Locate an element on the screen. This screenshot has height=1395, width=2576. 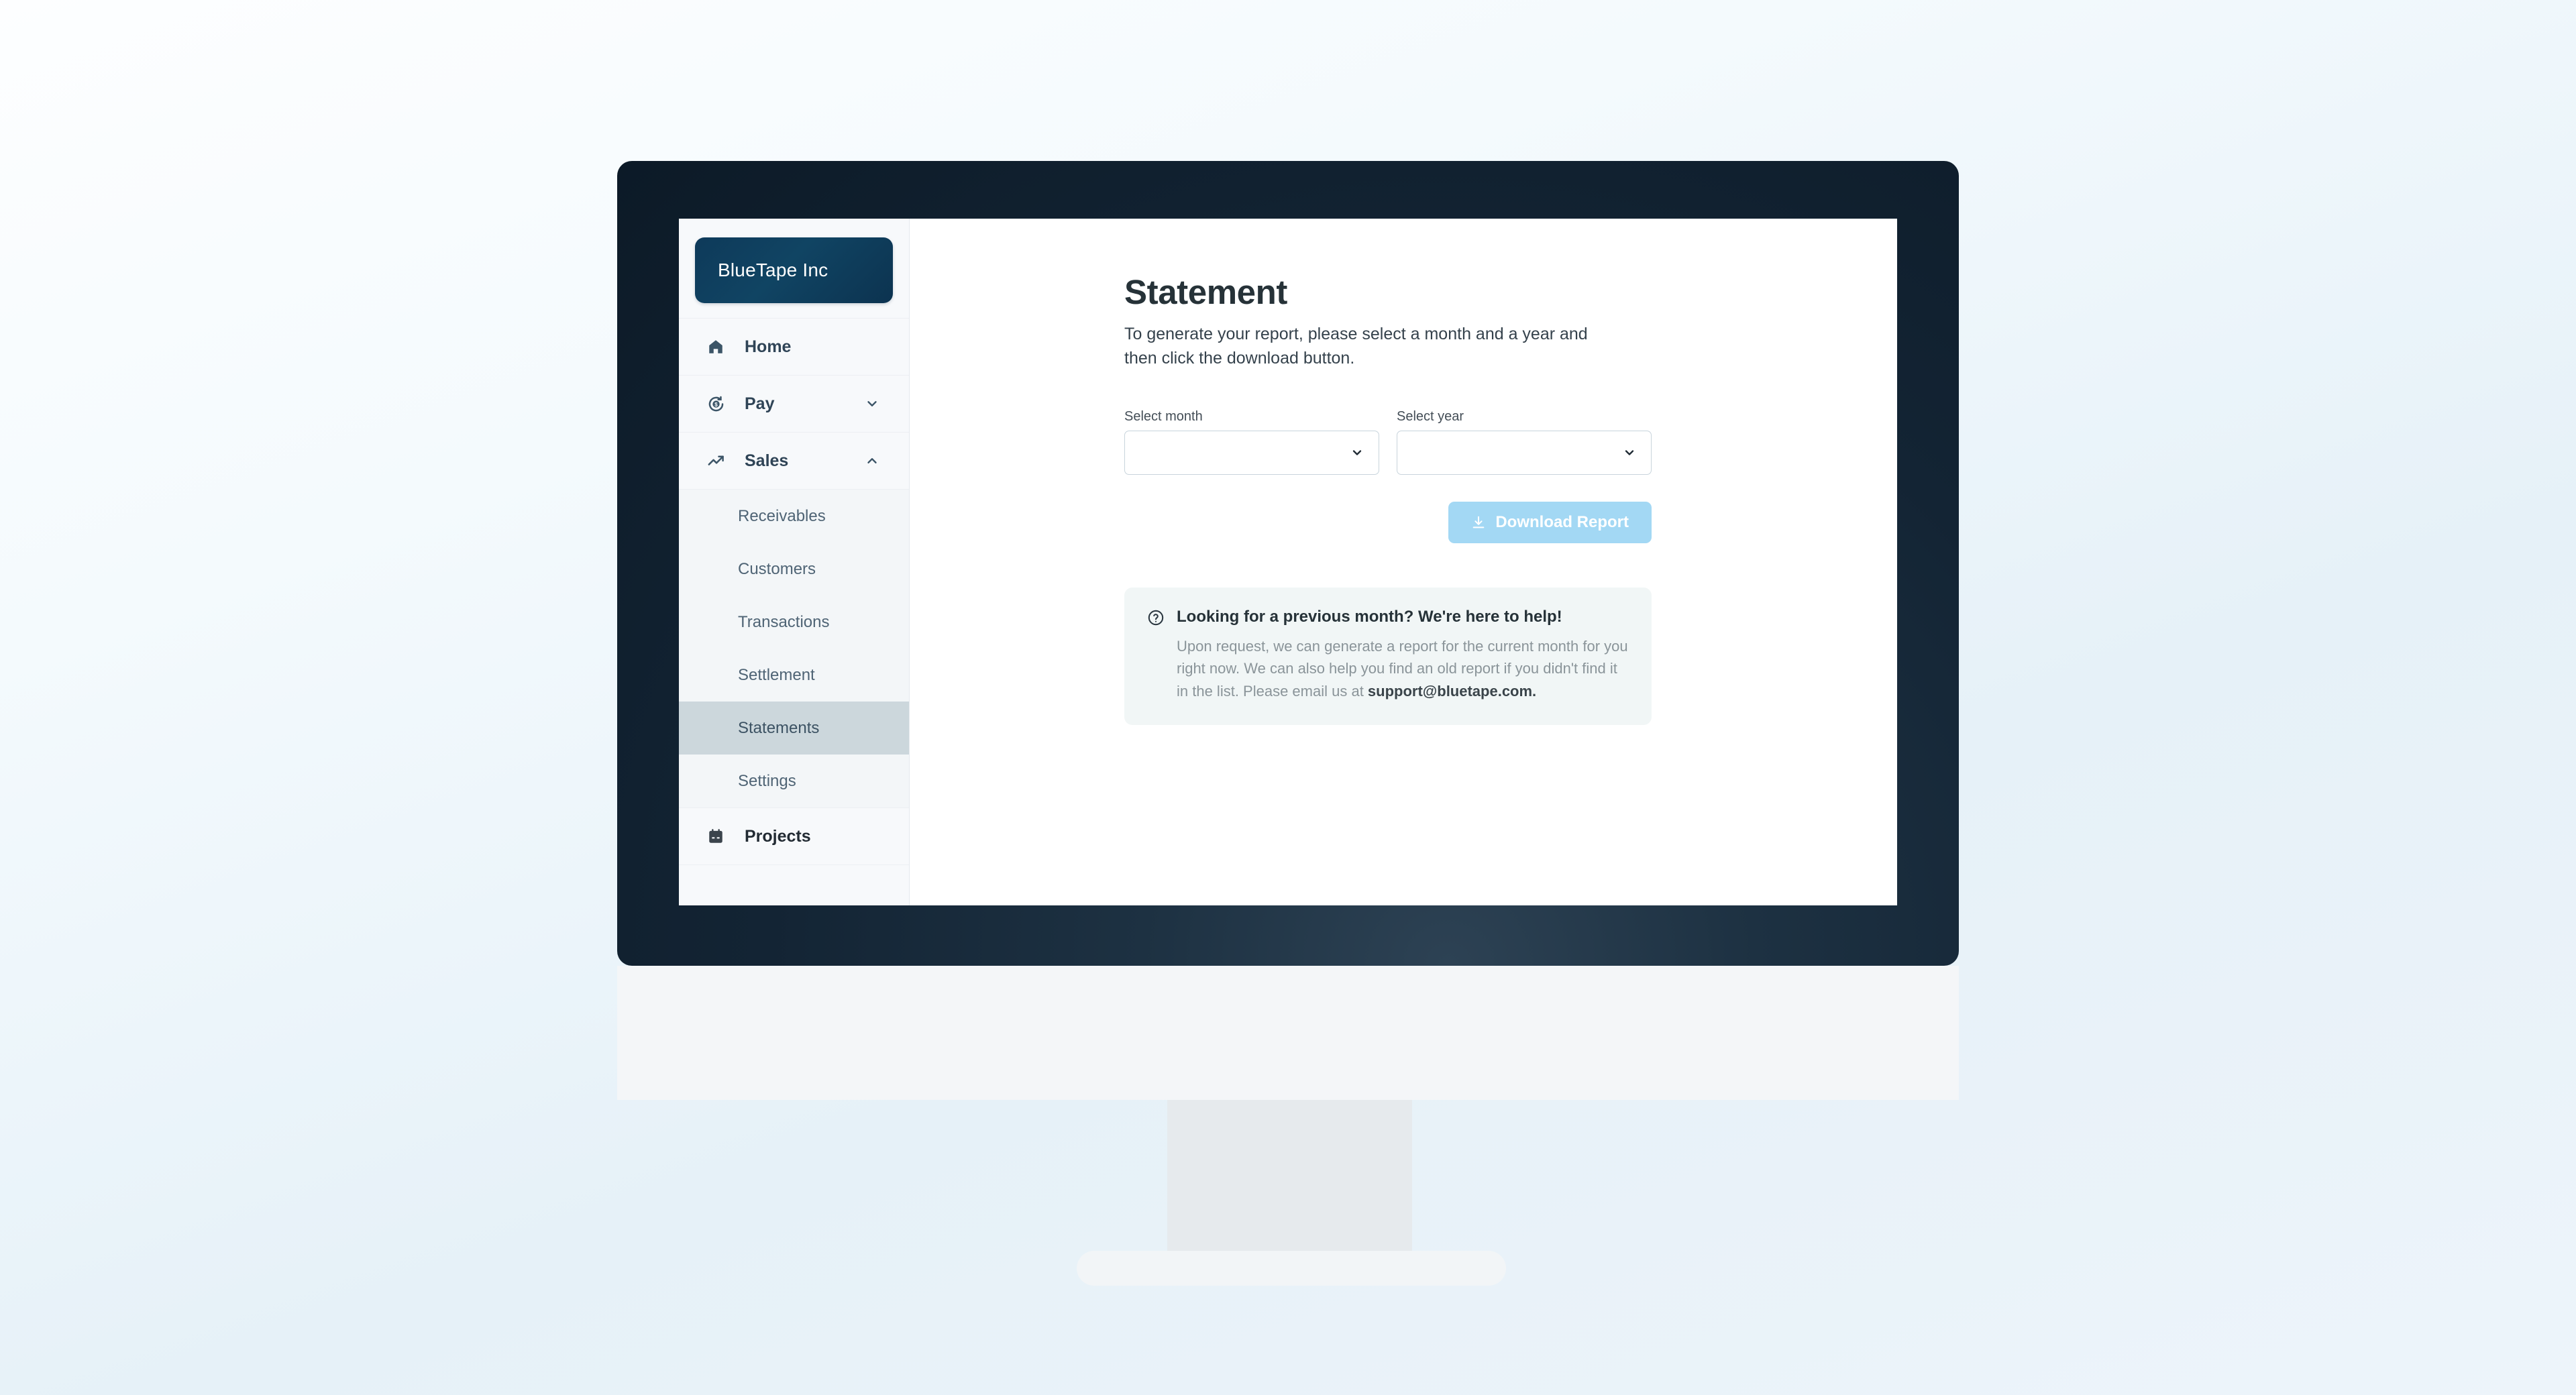
sidebar-item-sales-label: Sales is located at coordinates (767, 460).